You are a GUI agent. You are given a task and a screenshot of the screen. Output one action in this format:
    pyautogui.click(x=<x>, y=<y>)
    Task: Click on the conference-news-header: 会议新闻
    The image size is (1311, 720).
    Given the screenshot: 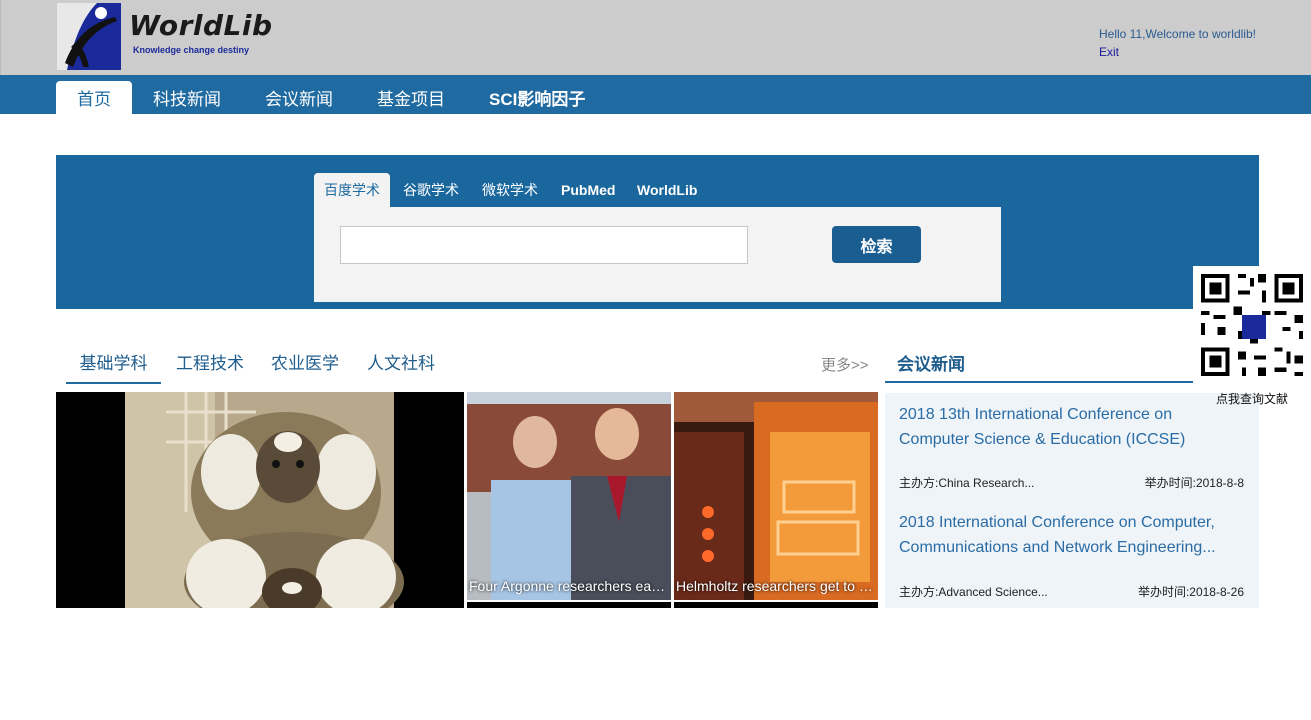 What is the action you would take?
    pyautogui.click(x=1039, y=361)
    